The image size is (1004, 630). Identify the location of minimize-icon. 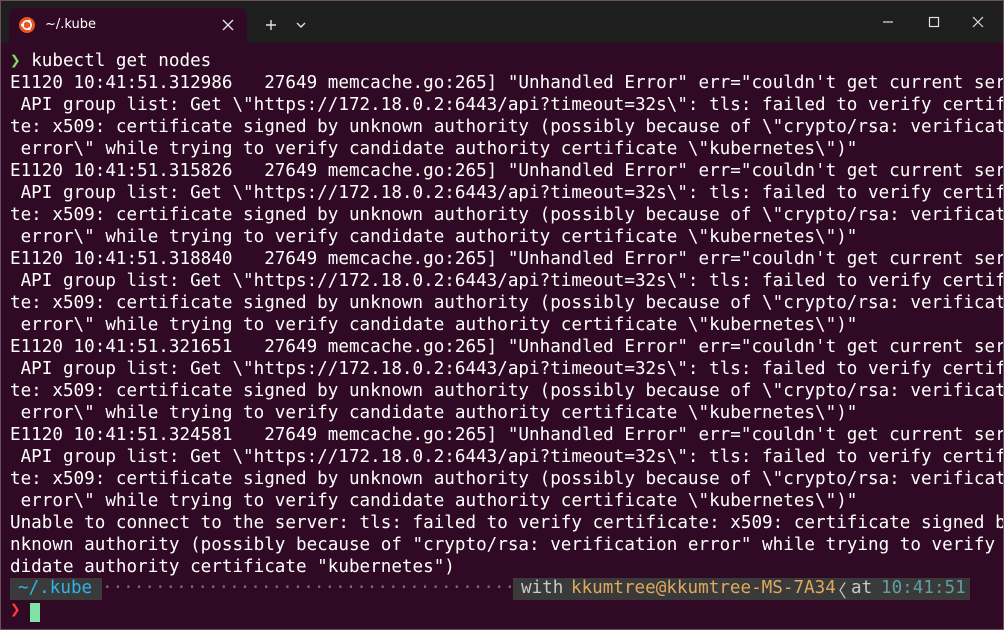
(888, 22).